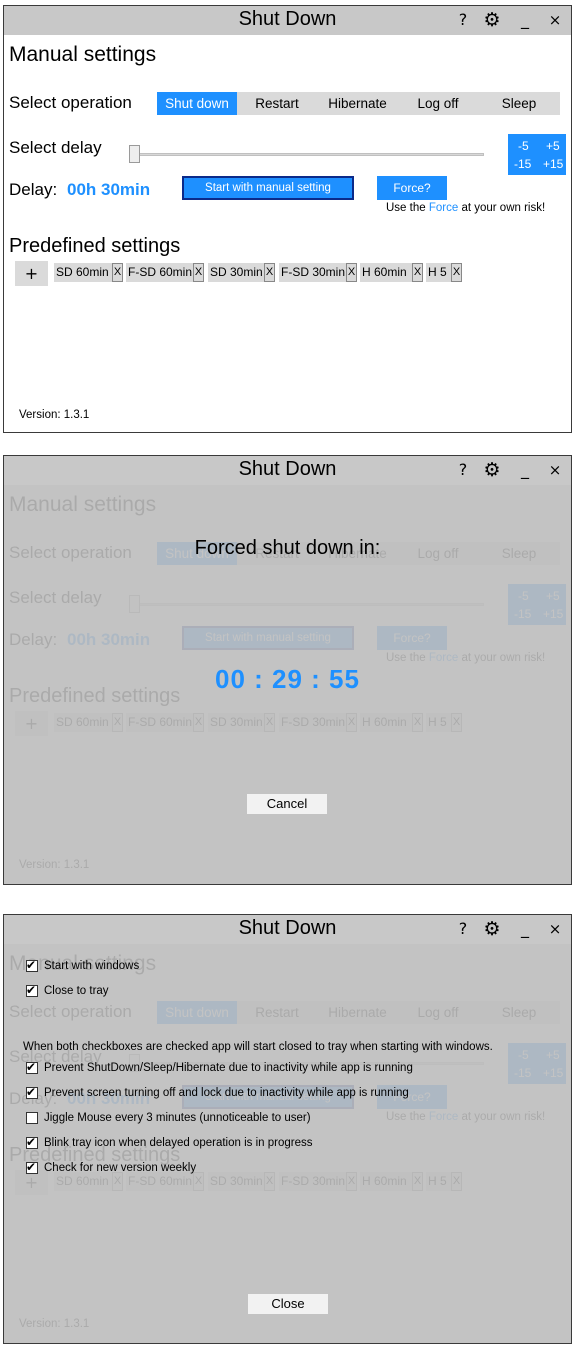 The width and height of the screenshot is (575, 1350). I want to click on delay-value: 00h 30min, so click(109, 189).